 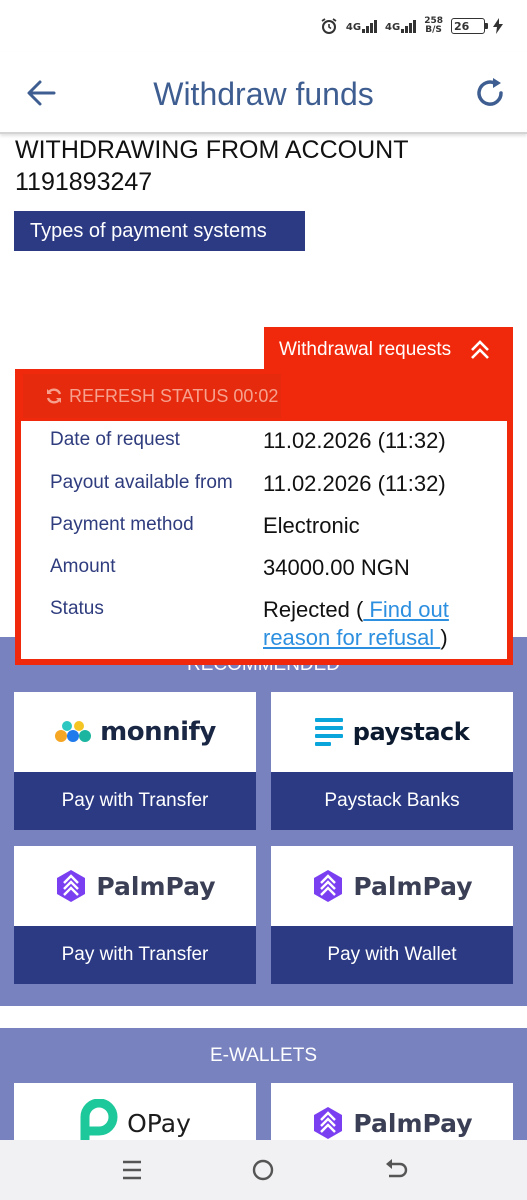 I want to click on battery-level: 26, so click(x=462, y=26).